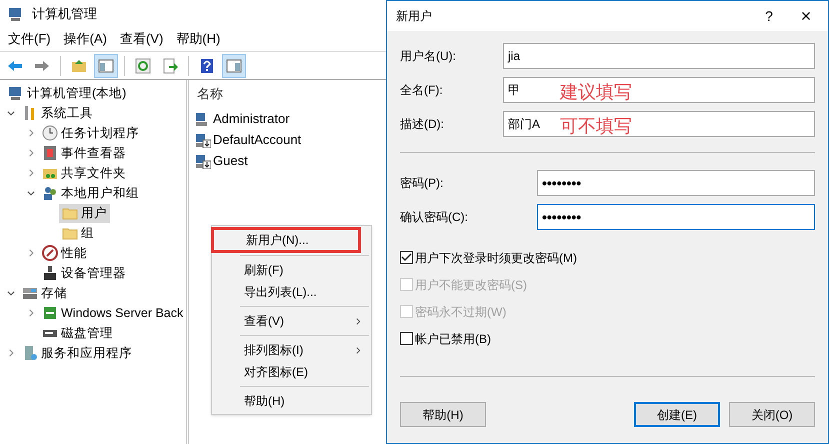 This screenshot has width=829, height=444. Describe the element at coordinates (596, 126) in the screenshot. I see `annotation-text: 可不填写` at that location.